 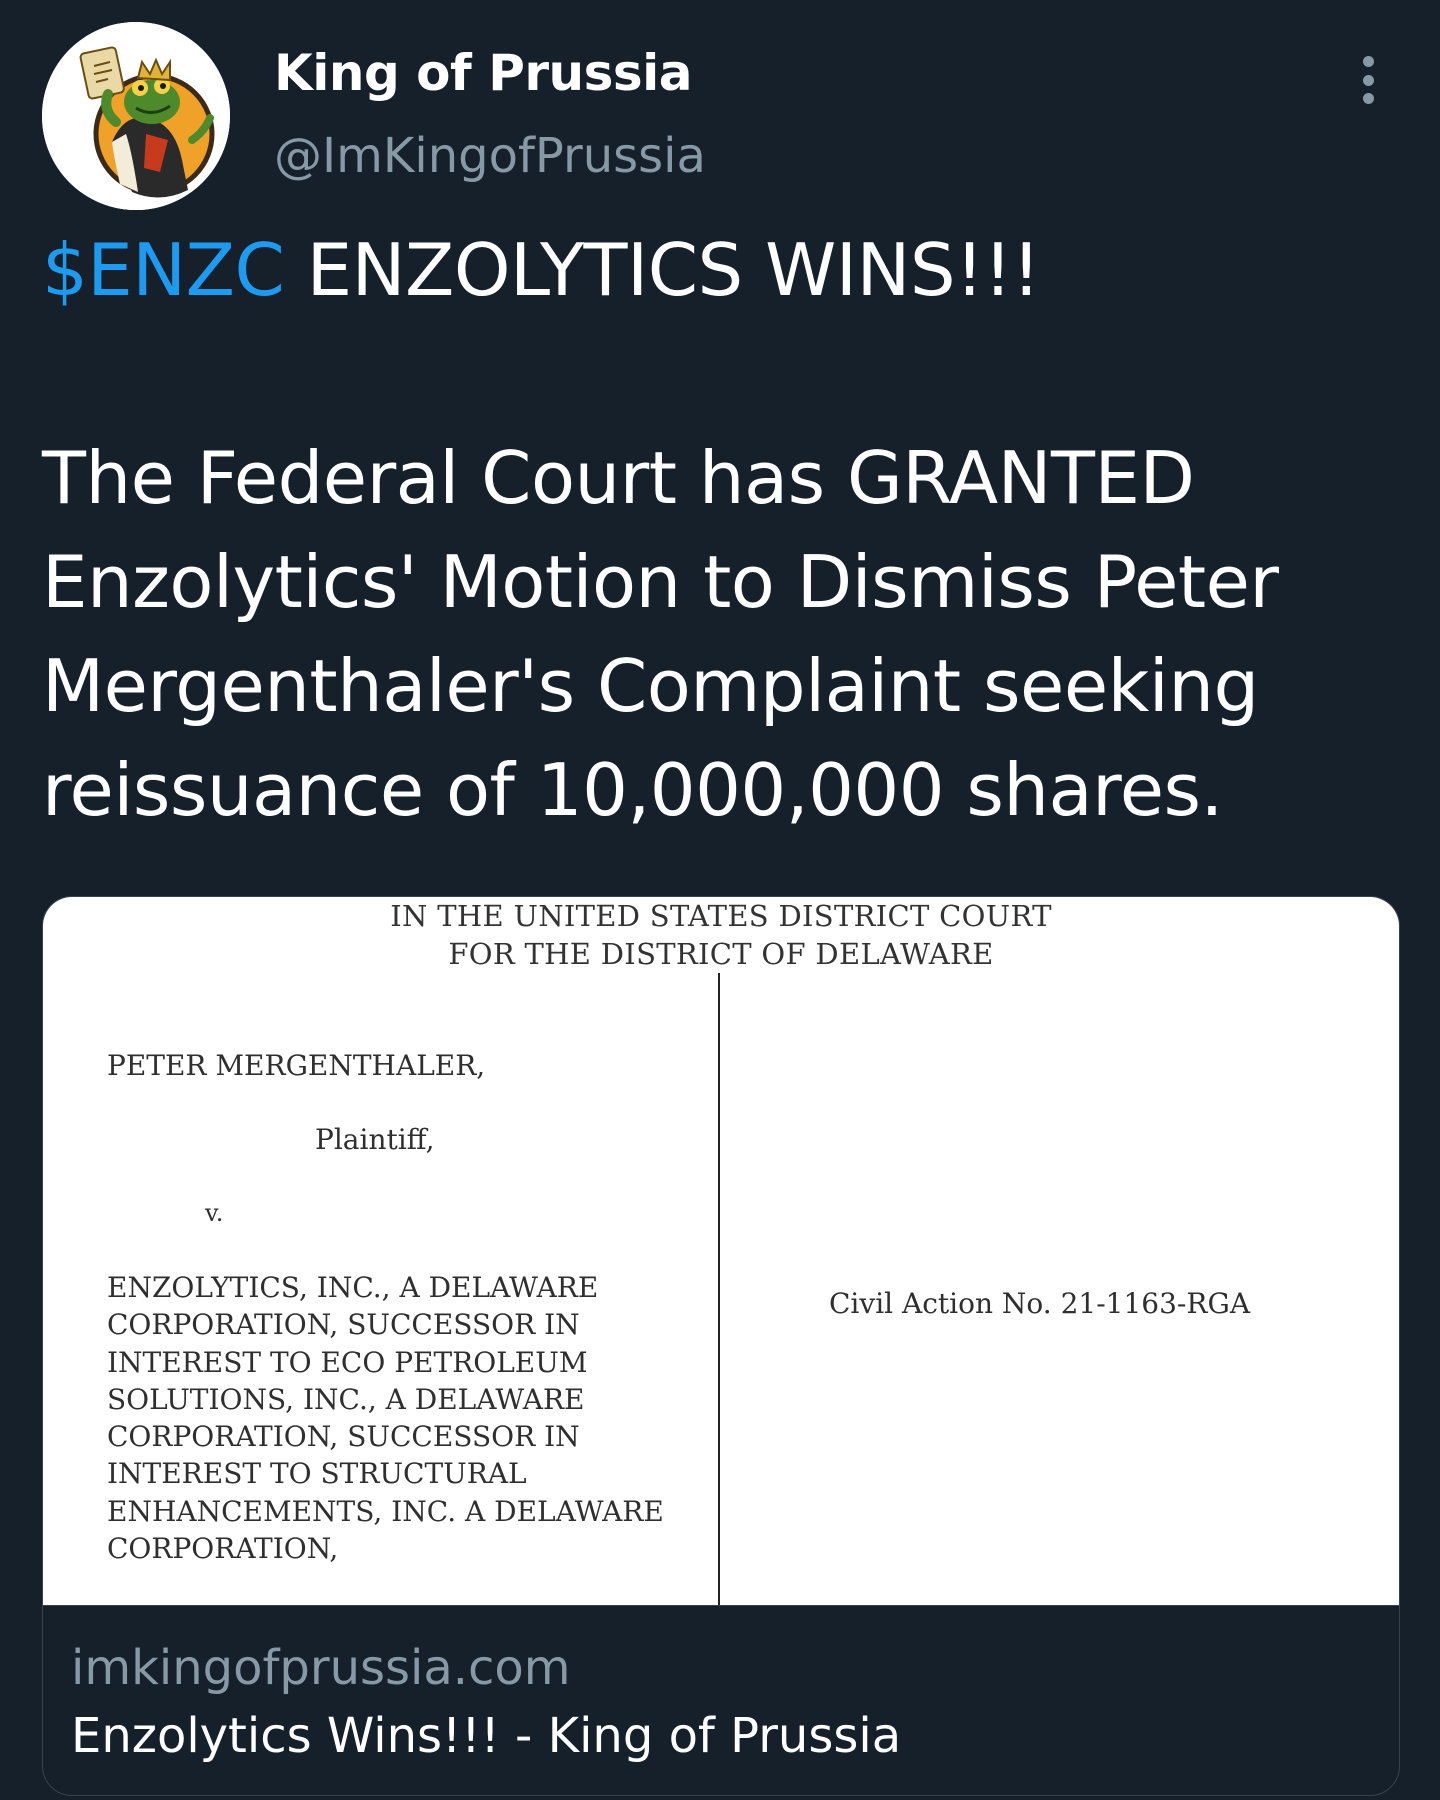 What do you see at coordinates (321, 1668) in the screenshot?
I see `card-domain: imkingofprussia.com` at bounding box center [321, 1668].